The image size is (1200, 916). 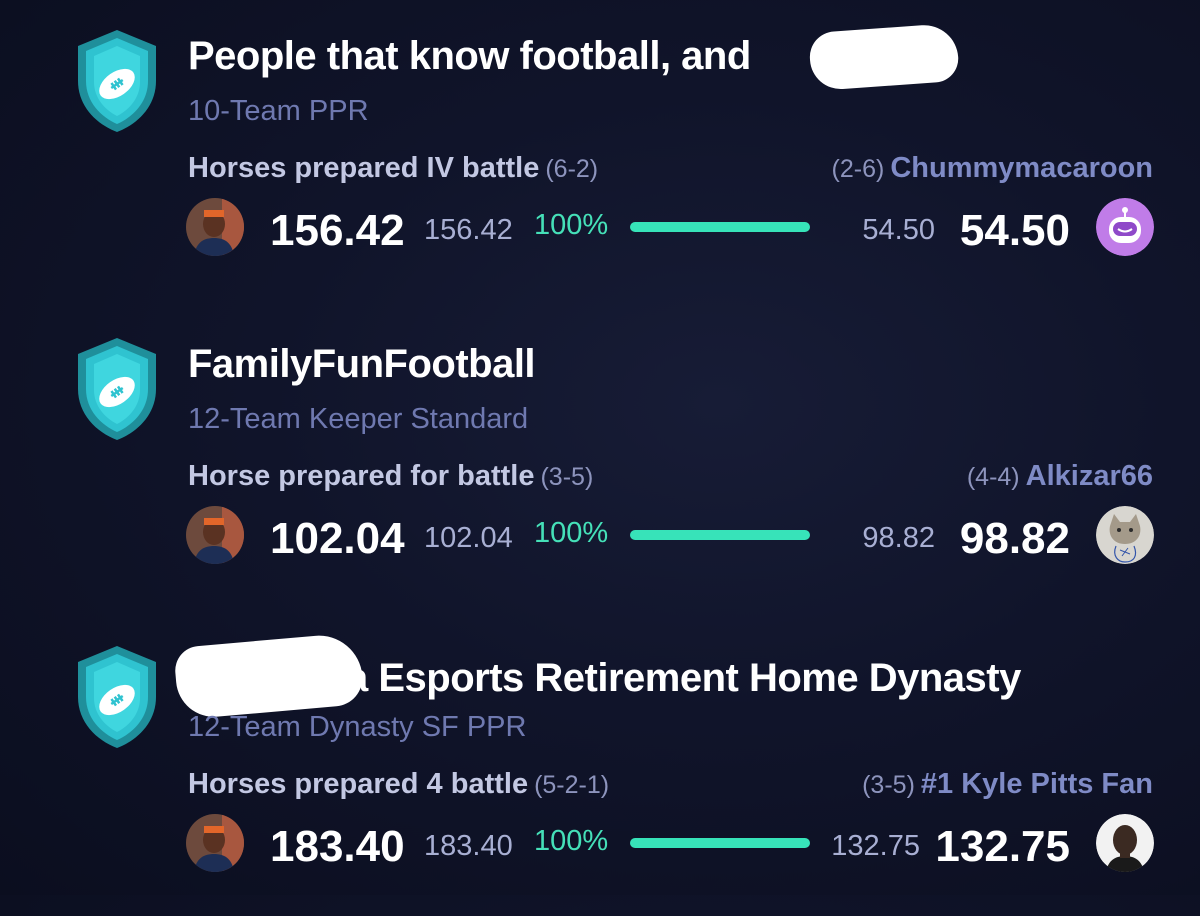 What do you see at coordinates (1021, 168) in the screenshot?
I see `away-team-name: Chummymacaroon` at bounding box center [1021, 168].